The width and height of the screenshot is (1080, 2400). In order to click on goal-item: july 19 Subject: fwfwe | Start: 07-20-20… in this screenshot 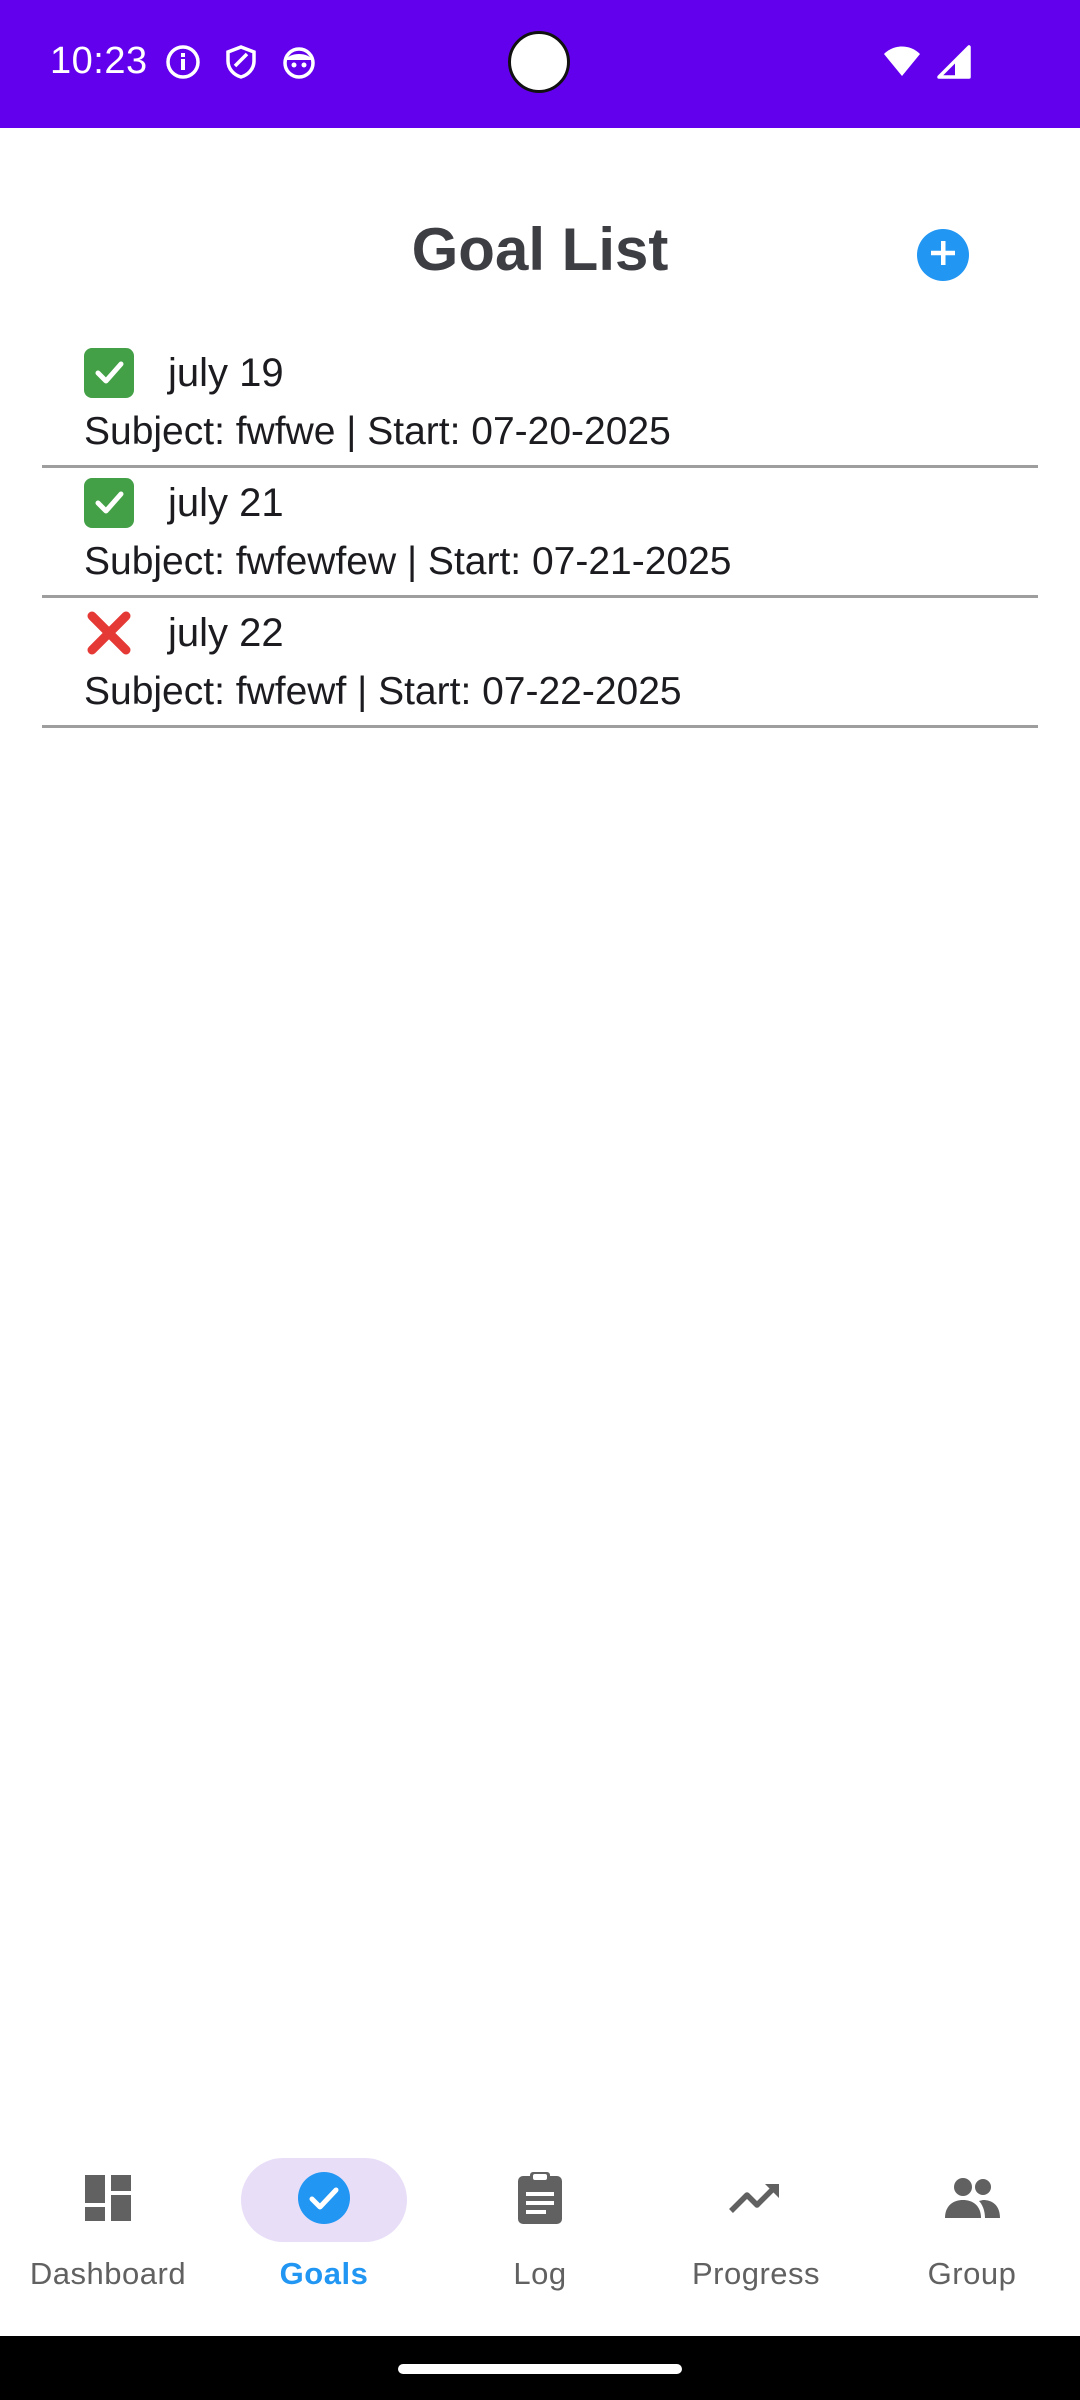, I will do `click(540, 403)`.